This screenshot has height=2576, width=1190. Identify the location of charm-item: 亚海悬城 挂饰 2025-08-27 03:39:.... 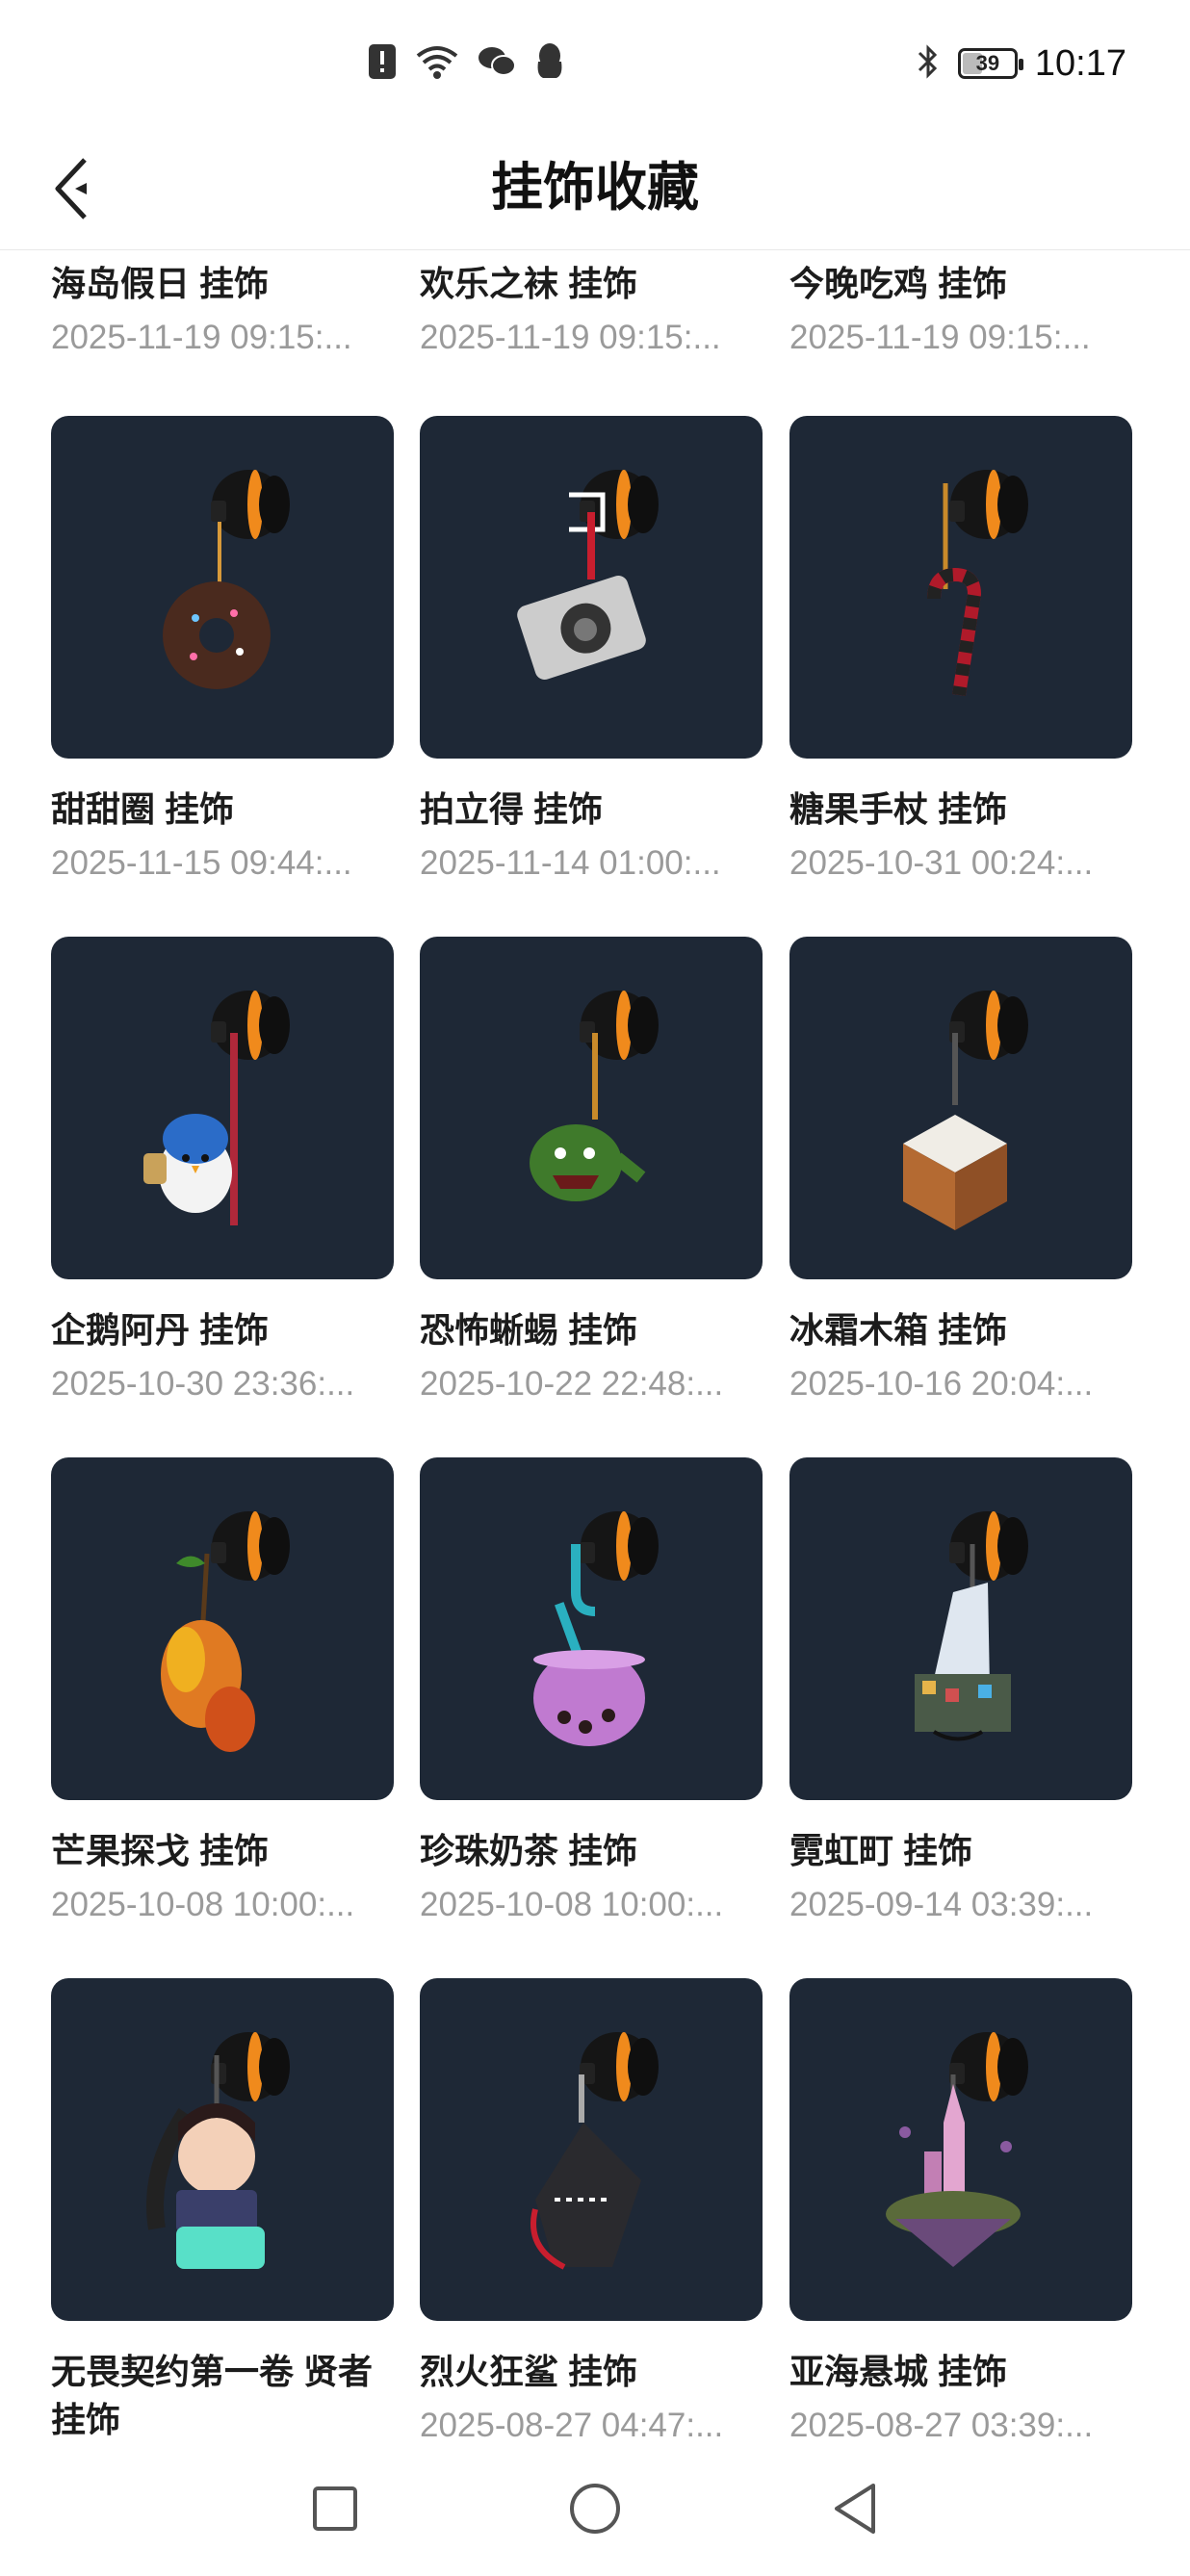
(961, 2209).